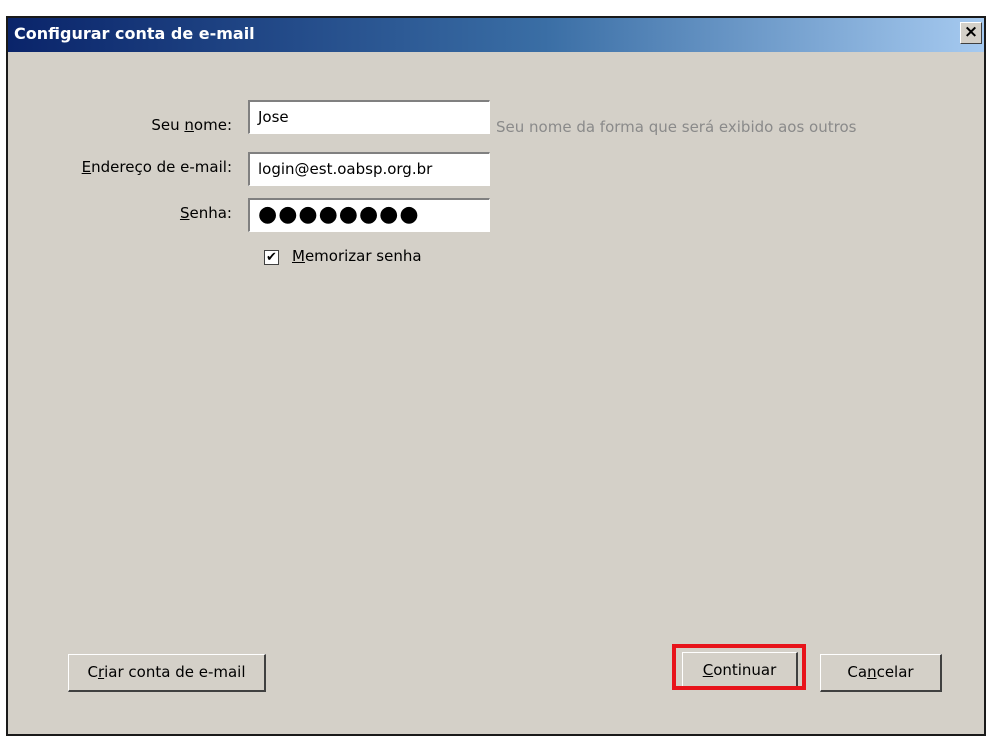  What do you see at coordinates (971, 33) in the screenshot?
I see `close-icon: ×` at bounding box center [971, 33].